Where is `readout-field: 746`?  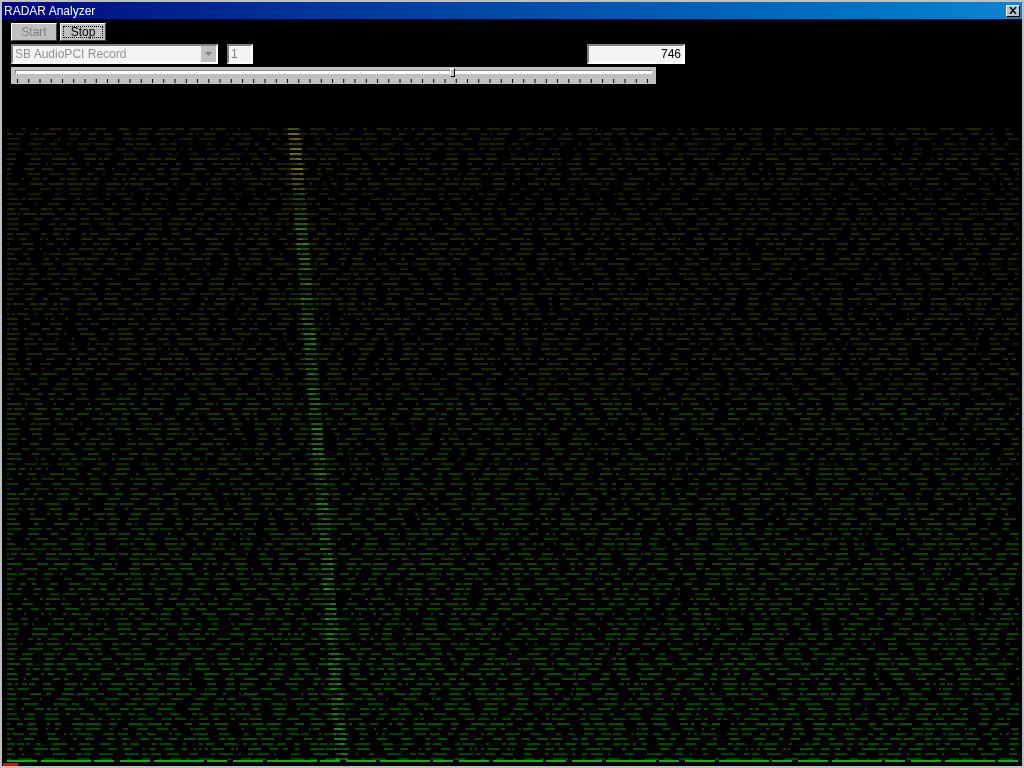 readout-field: 746 is located at coordinates (636, 54).